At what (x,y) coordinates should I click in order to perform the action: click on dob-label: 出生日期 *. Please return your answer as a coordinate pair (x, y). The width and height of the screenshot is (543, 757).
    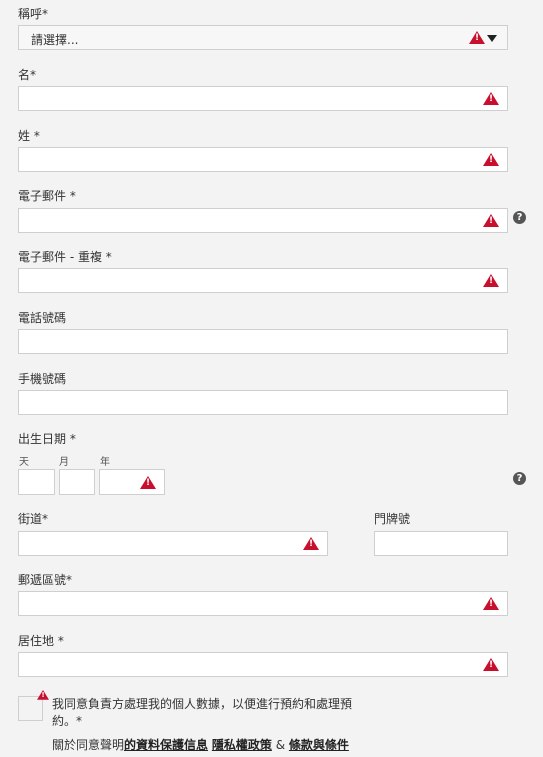
    Looking at the image, I should click on (47, 439).